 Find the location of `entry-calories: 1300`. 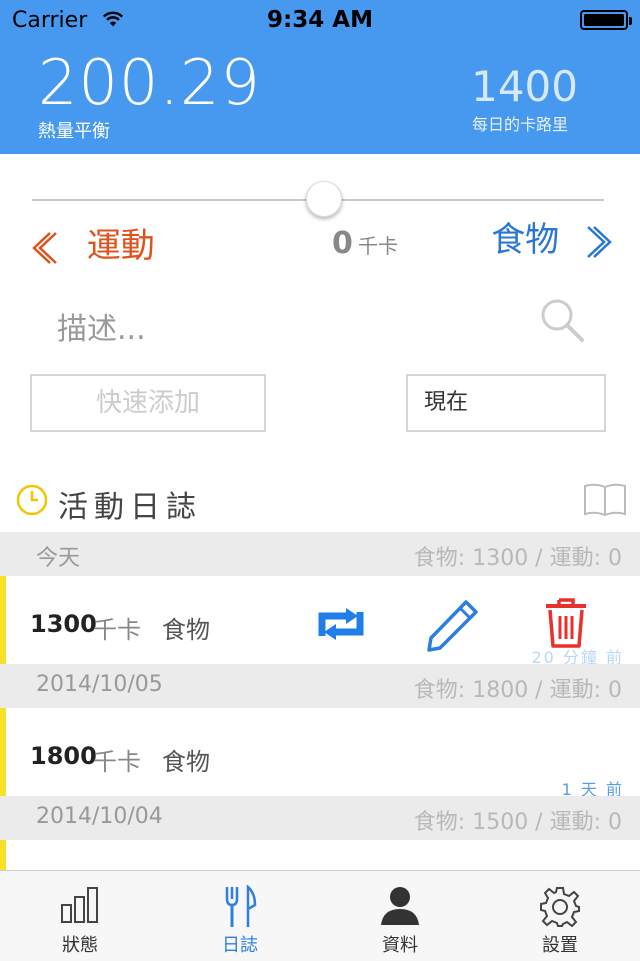

entry-calories: 1300 is located at coordinates (63, 624).